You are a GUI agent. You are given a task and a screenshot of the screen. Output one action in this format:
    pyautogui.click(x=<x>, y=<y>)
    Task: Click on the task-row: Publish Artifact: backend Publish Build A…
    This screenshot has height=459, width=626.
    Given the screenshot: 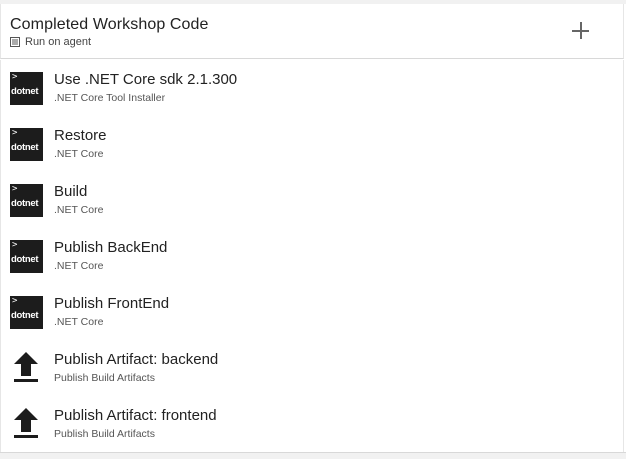 What is the action you would take?
    pyautogui.click(x=312, y=368)
    